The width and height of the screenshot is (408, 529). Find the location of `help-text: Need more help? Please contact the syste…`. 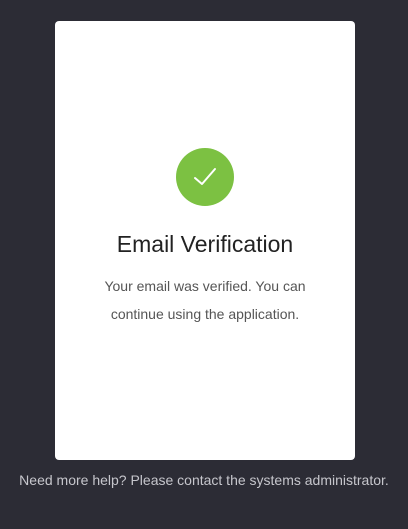

help-text: Need more help? Please contact the syste… is located at coordinates (204, 480).